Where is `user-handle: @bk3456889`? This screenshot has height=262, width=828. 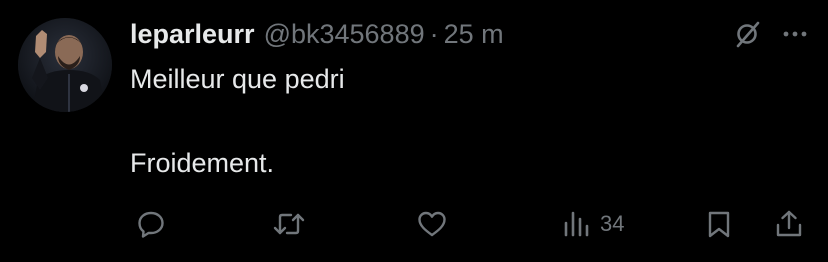 user-handle: @bk3456889 is located at coordinates (344, 34).